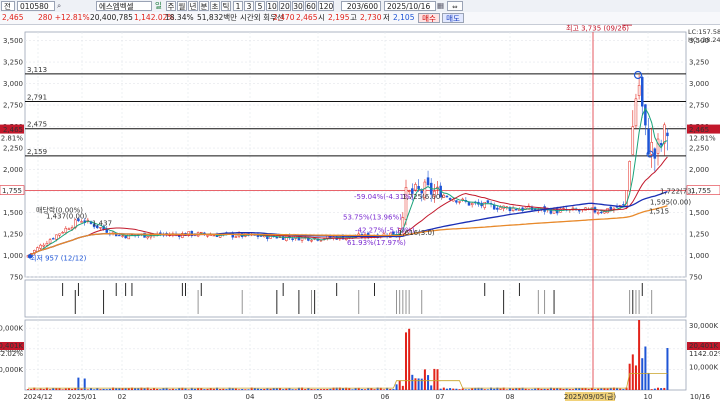 The height and width of the screenshot is (404, 720). I want to click on interval-60: 60, so click(311, 6).